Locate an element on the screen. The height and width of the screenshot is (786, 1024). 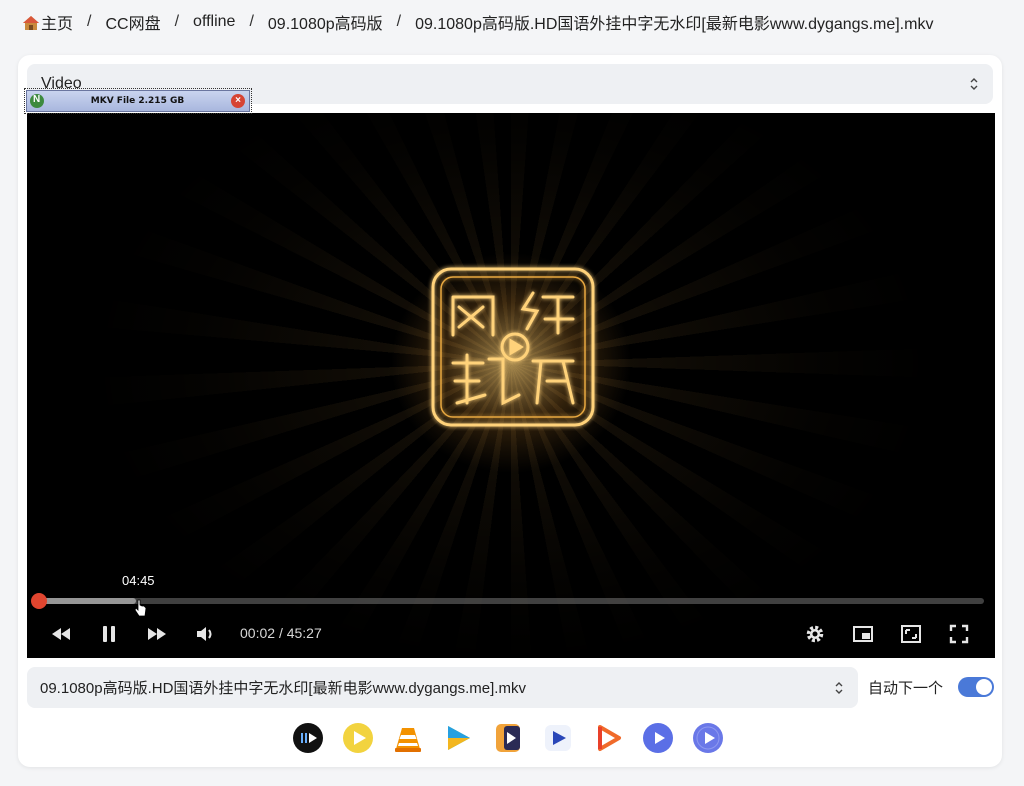
fast-forward-icon is located at coordinates (157, 634).